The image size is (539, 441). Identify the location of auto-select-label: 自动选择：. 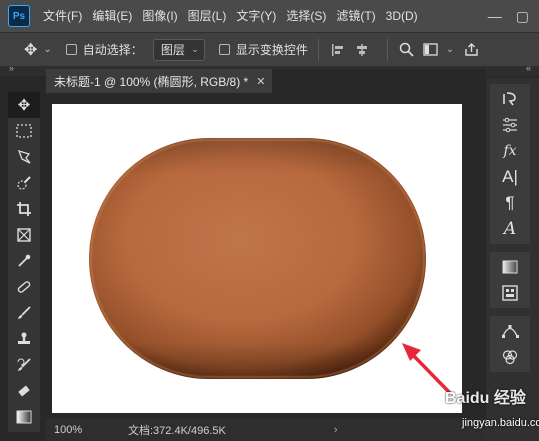
(112, 50).